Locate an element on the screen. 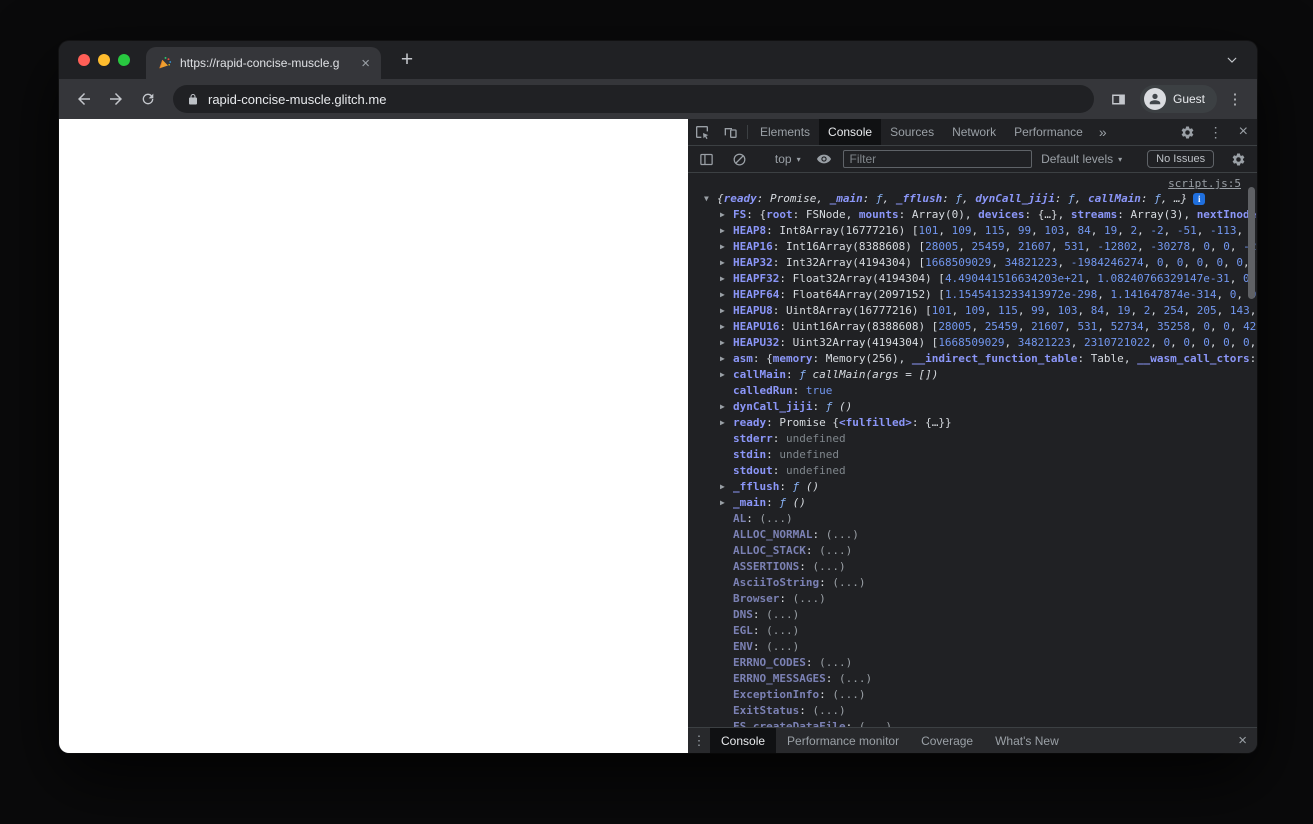 This screenshot has width=1313, height=824. macos-minimize-button is located at coordinates (104, 60).